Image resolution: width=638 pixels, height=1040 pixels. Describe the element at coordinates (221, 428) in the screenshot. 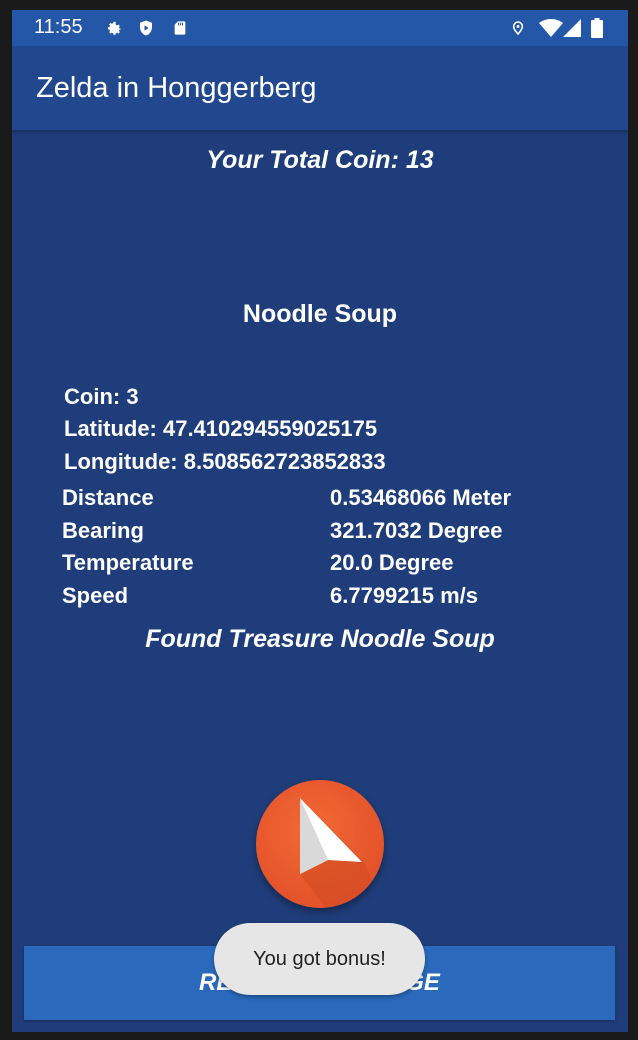

I see `latitude-value: Latitude: 47.410294559025175` at that location.